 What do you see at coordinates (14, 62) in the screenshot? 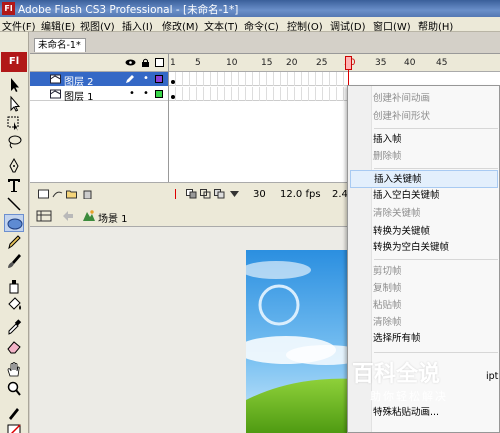
I see `flash-logo: Fl` at bounding box center [14, 62].